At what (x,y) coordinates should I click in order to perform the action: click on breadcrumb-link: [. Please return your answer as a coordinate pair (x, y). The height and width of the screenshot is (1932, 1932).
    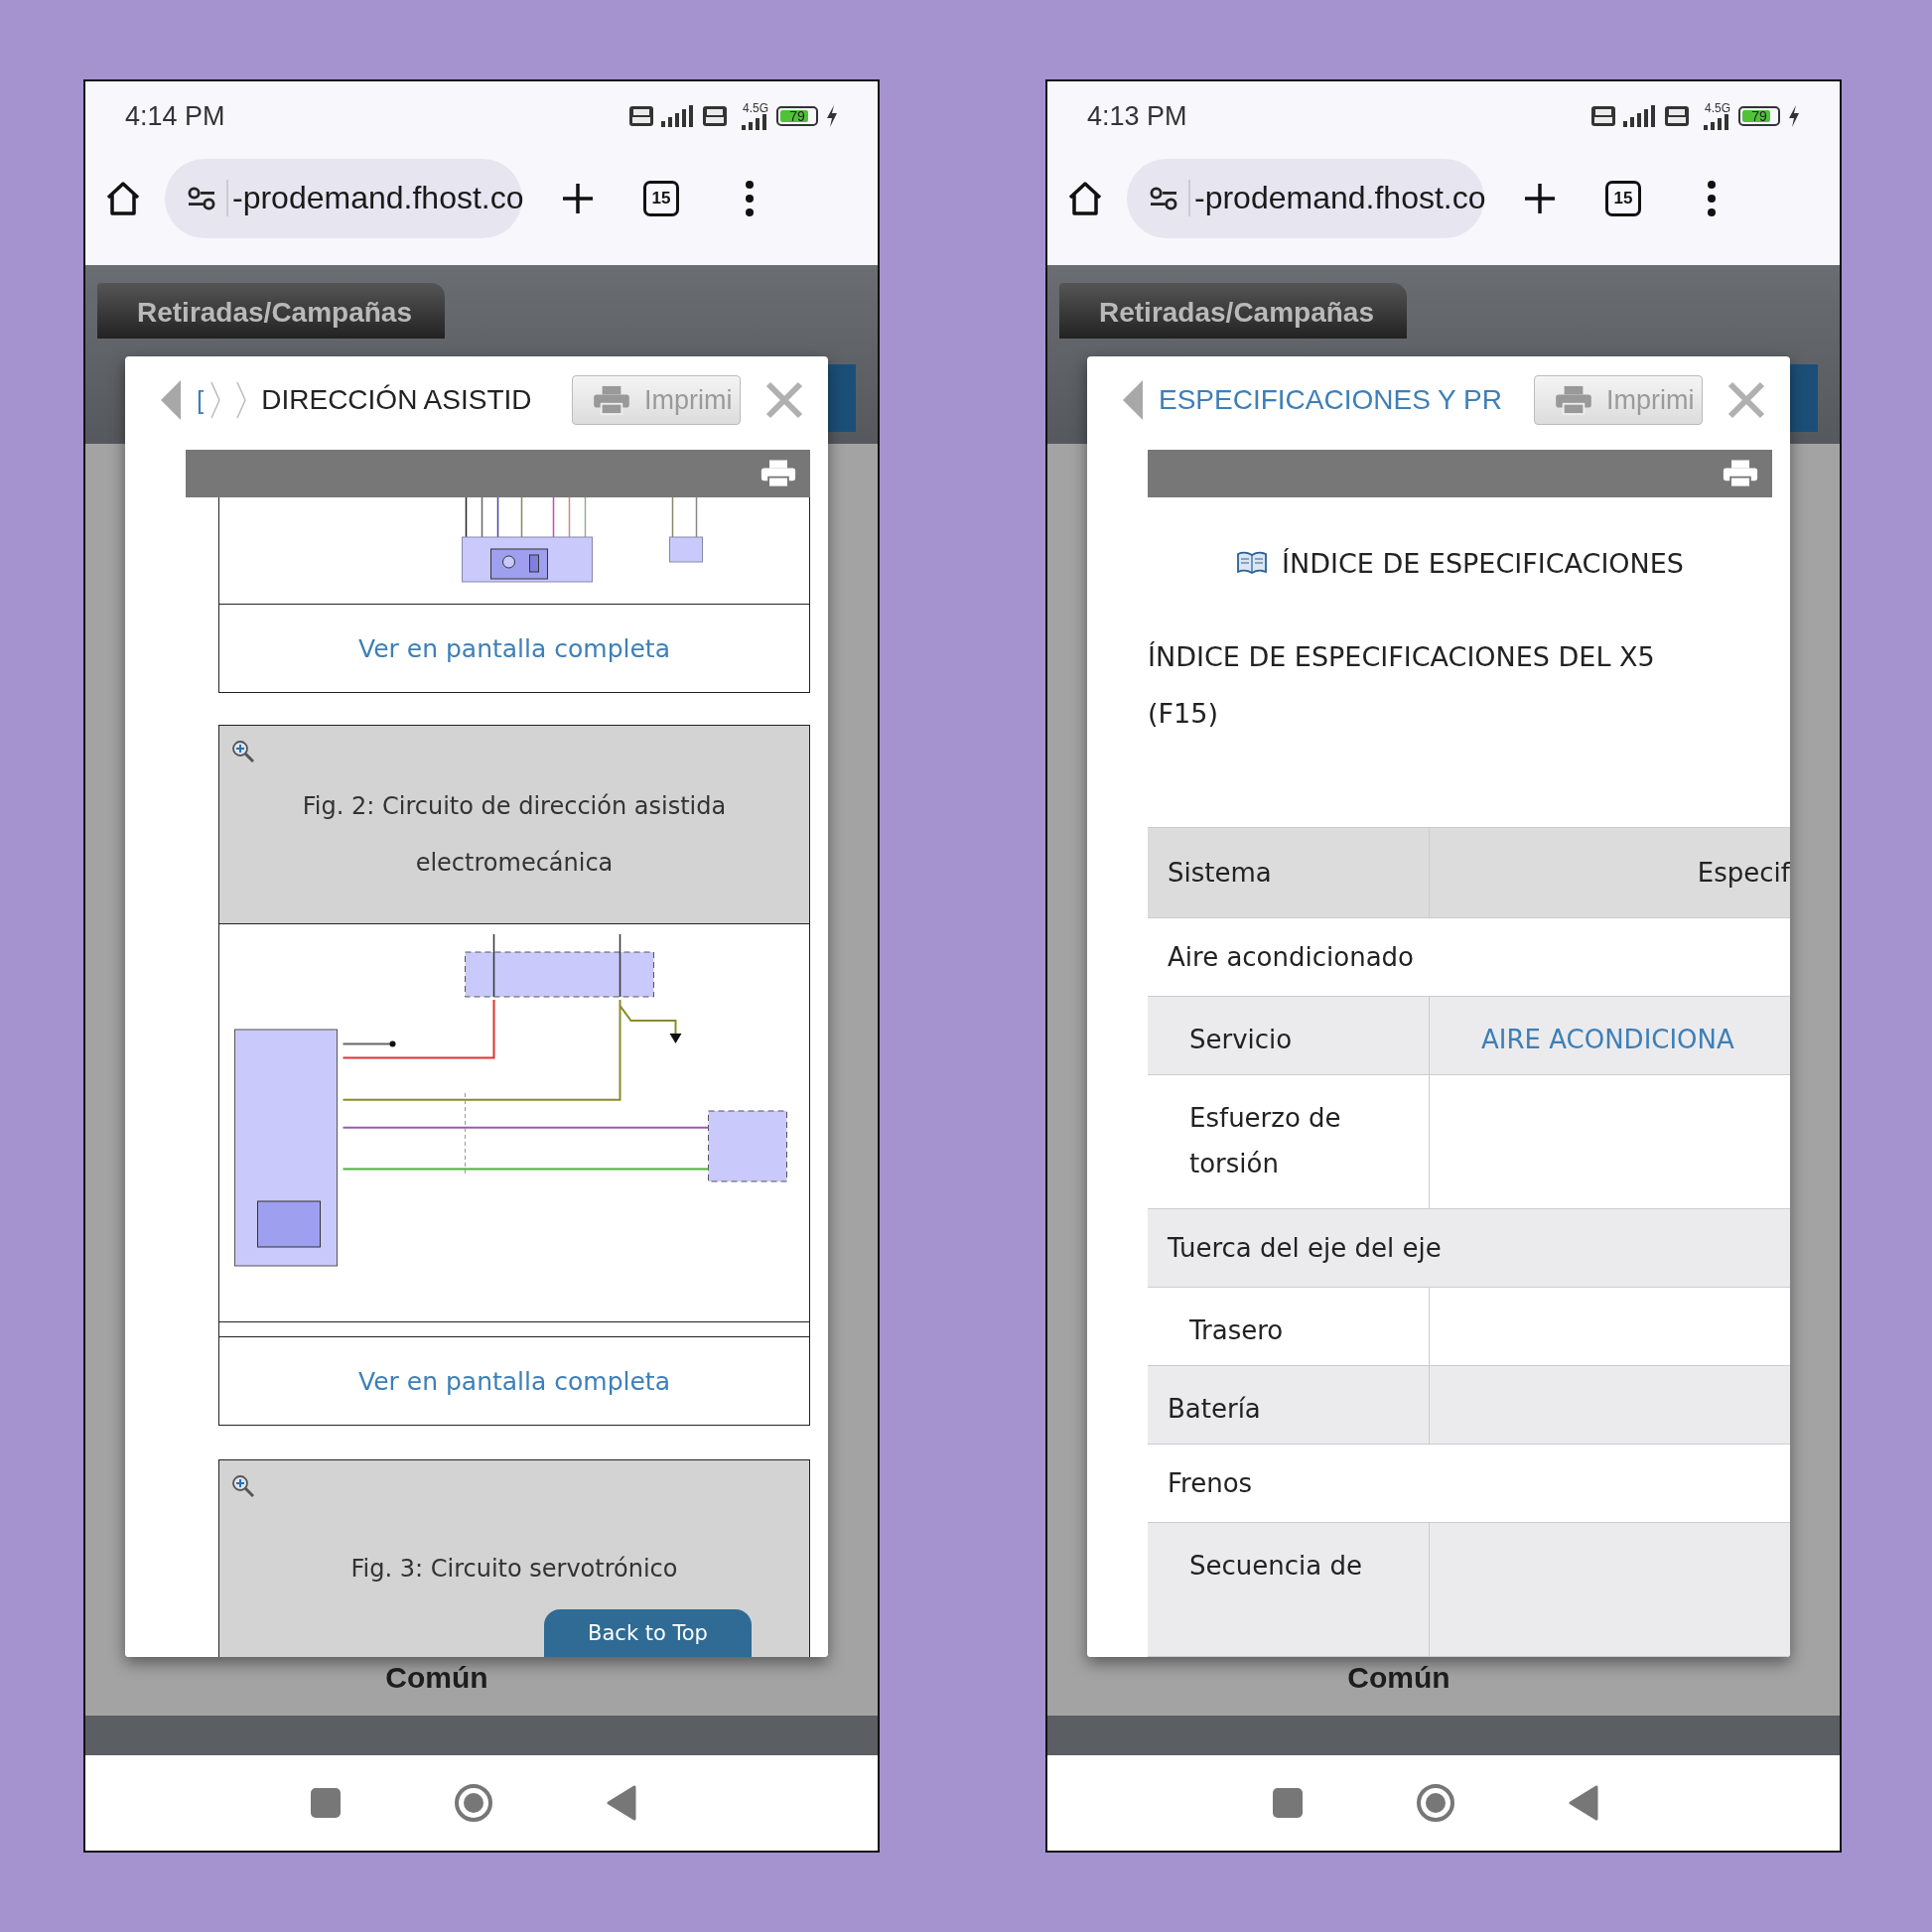
    Looking at the image, I should click on (201, 400).